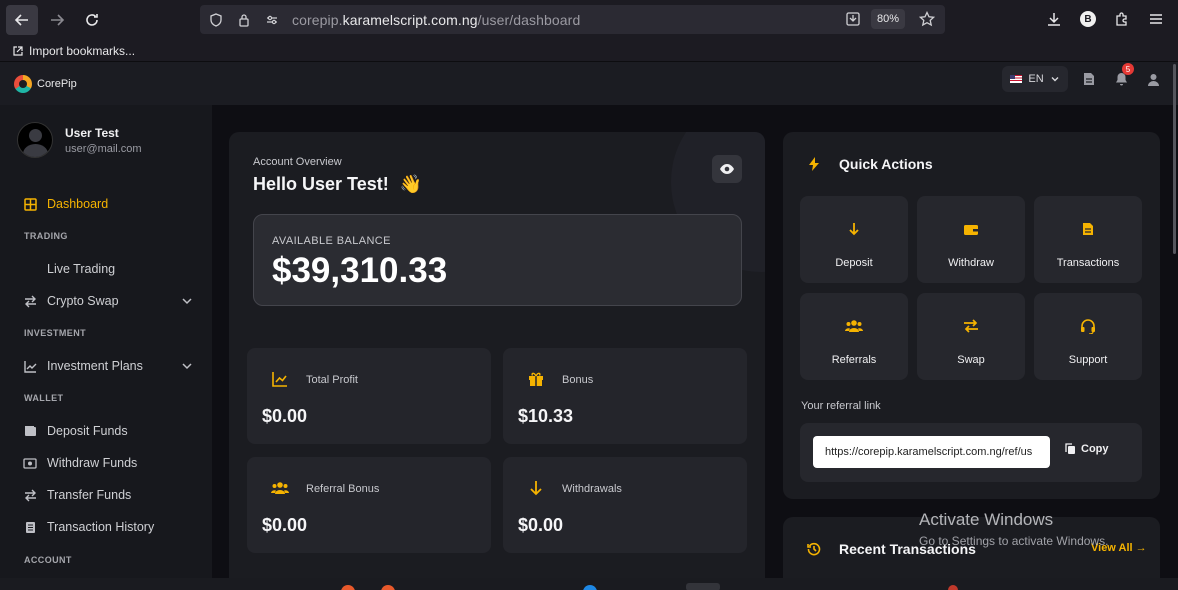 This screenshot has height=590, width=1178. What do you see at coordinates (48, 560) in the screenshot?
I see `section-account: ACCOUNT` at bounding box center [48, 560].